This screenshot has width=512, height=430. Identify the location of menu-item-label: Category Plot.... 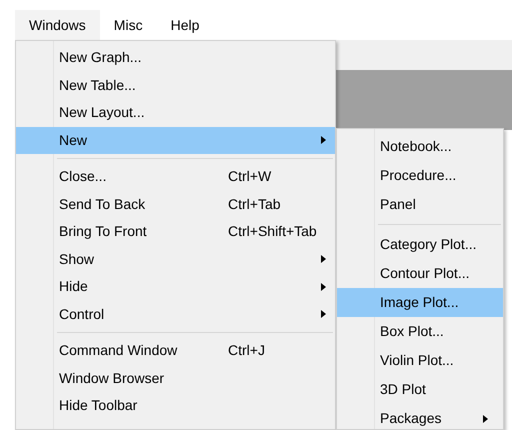
(428, 244).